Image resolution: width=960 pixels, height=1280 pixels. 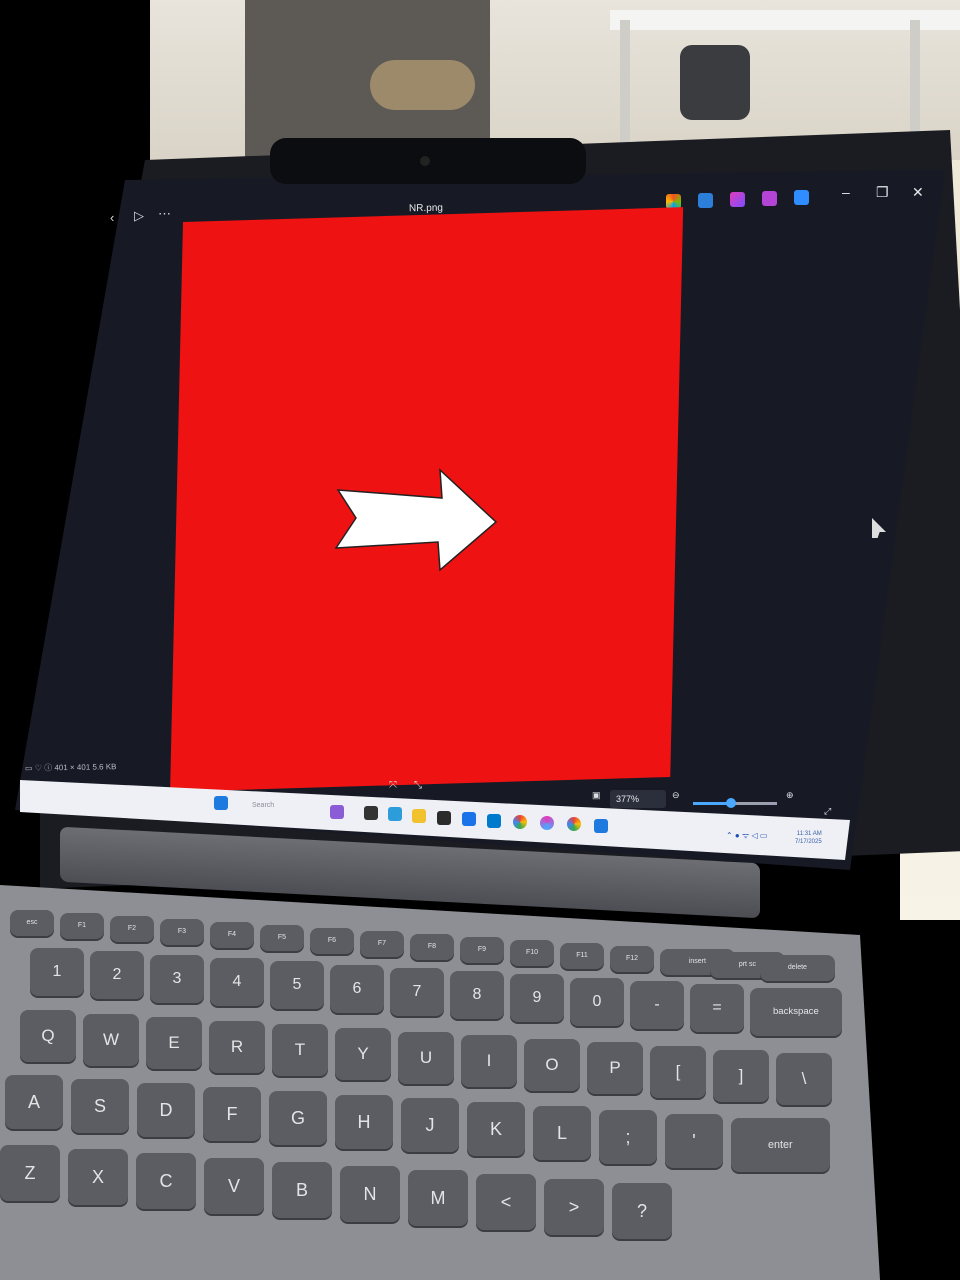 I want to click on windows-start-icon, so click(x=221, y=803).